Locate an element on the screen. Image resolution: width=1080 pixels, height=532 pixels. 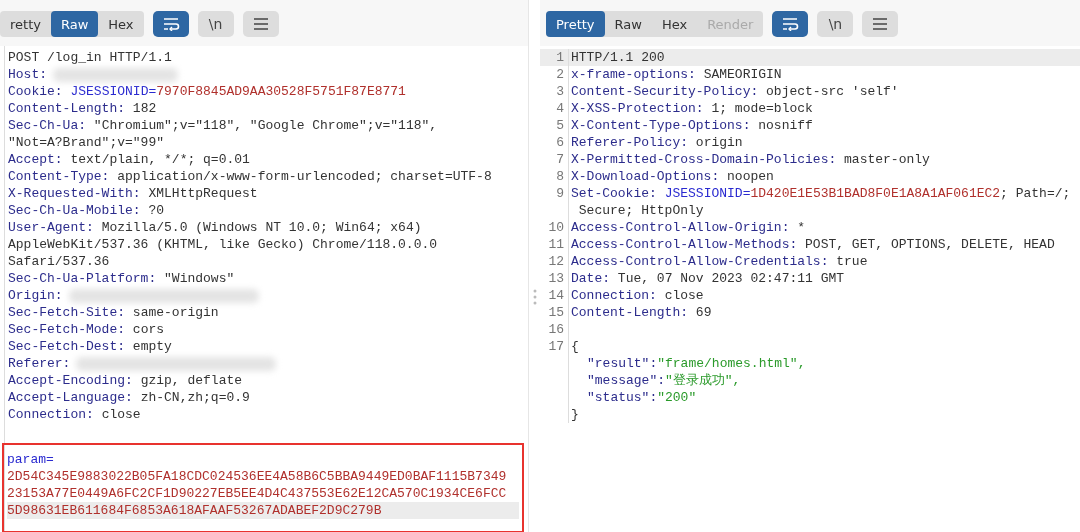
code-line: Sec-Fetch-Dest: empty is located at coordinates (90, 346).